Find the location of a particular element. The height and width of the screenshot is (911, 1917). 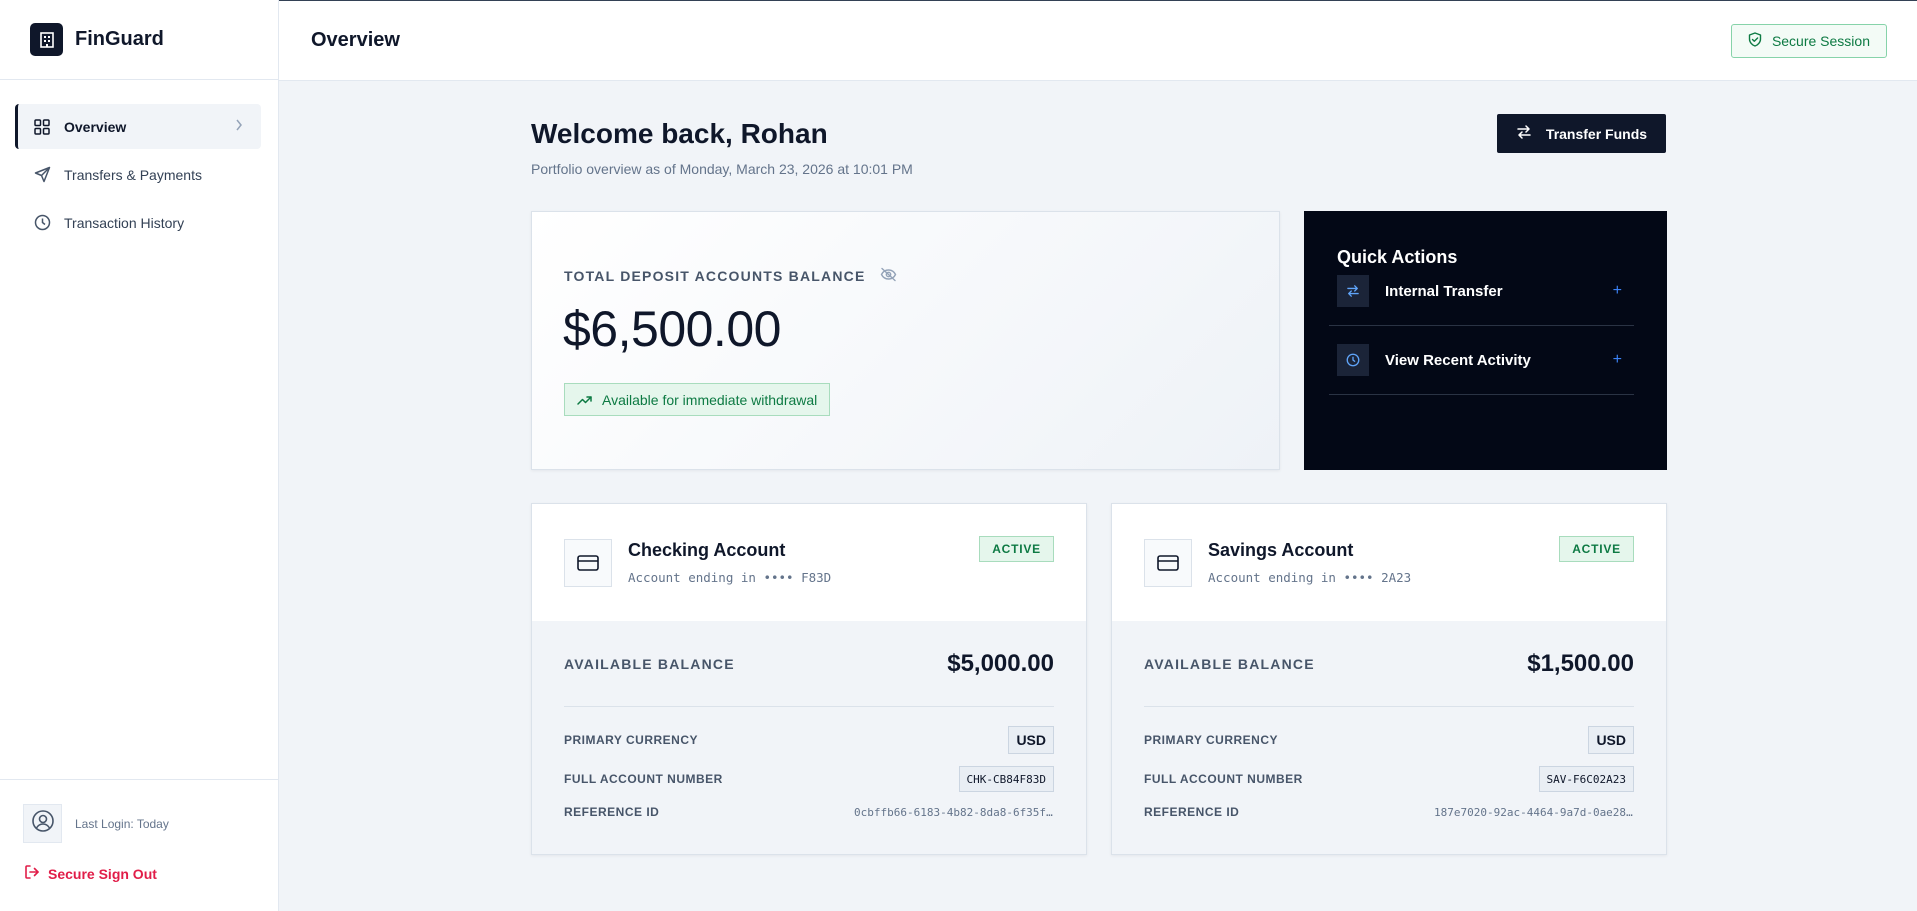

logout-icon is located at coordinates (32, 873).